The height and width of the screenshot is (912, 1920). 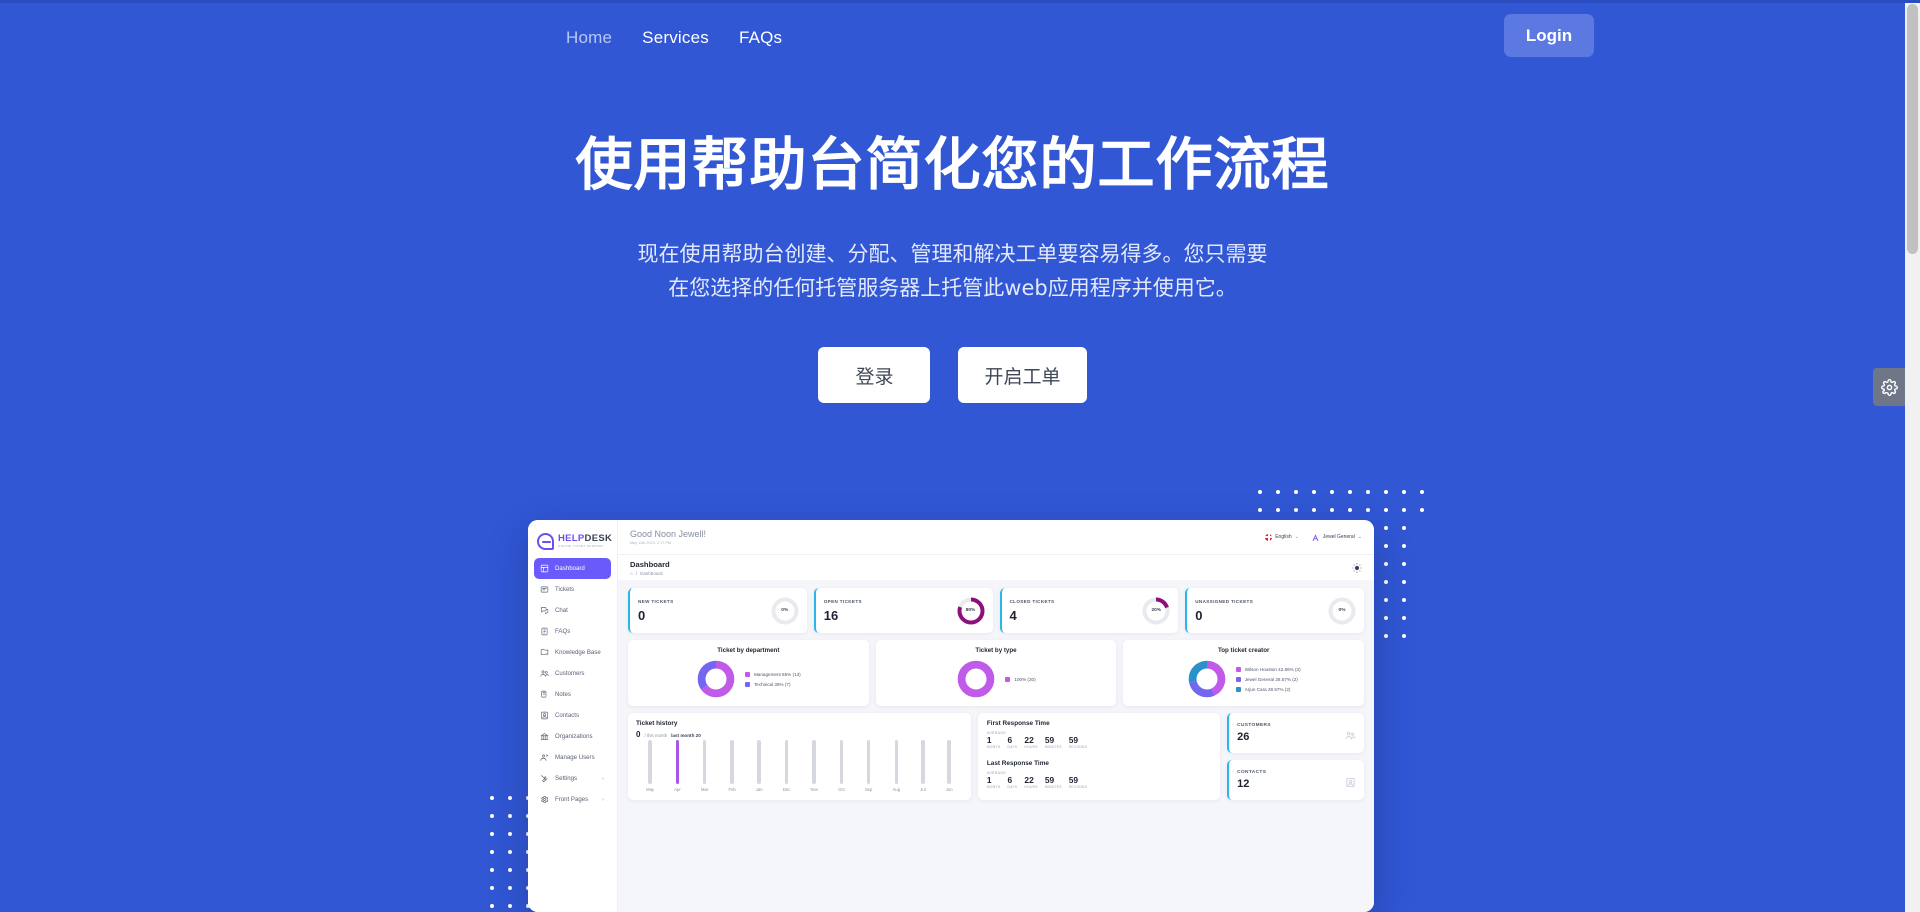 I want to click on contacts-icon, so click(x=544, y=715).